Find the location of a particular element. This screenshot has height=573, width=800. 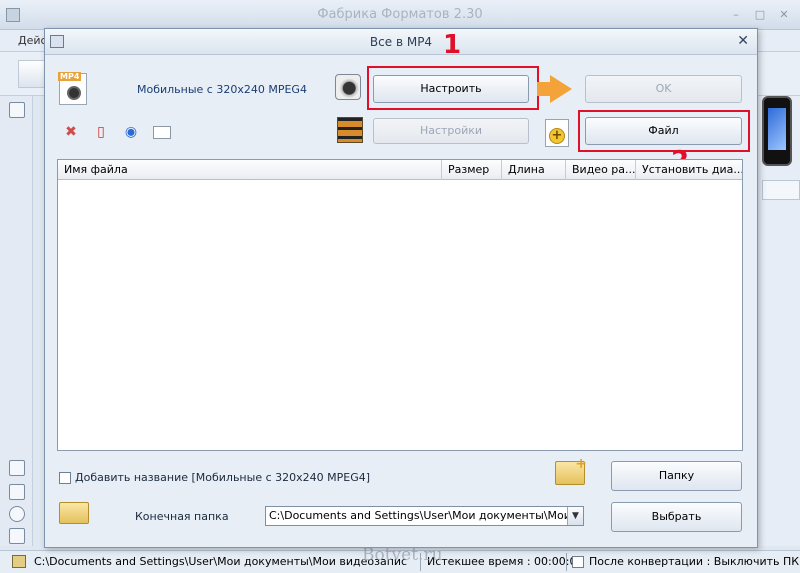

add-file-icon: + is located at coordinates (557, 133).